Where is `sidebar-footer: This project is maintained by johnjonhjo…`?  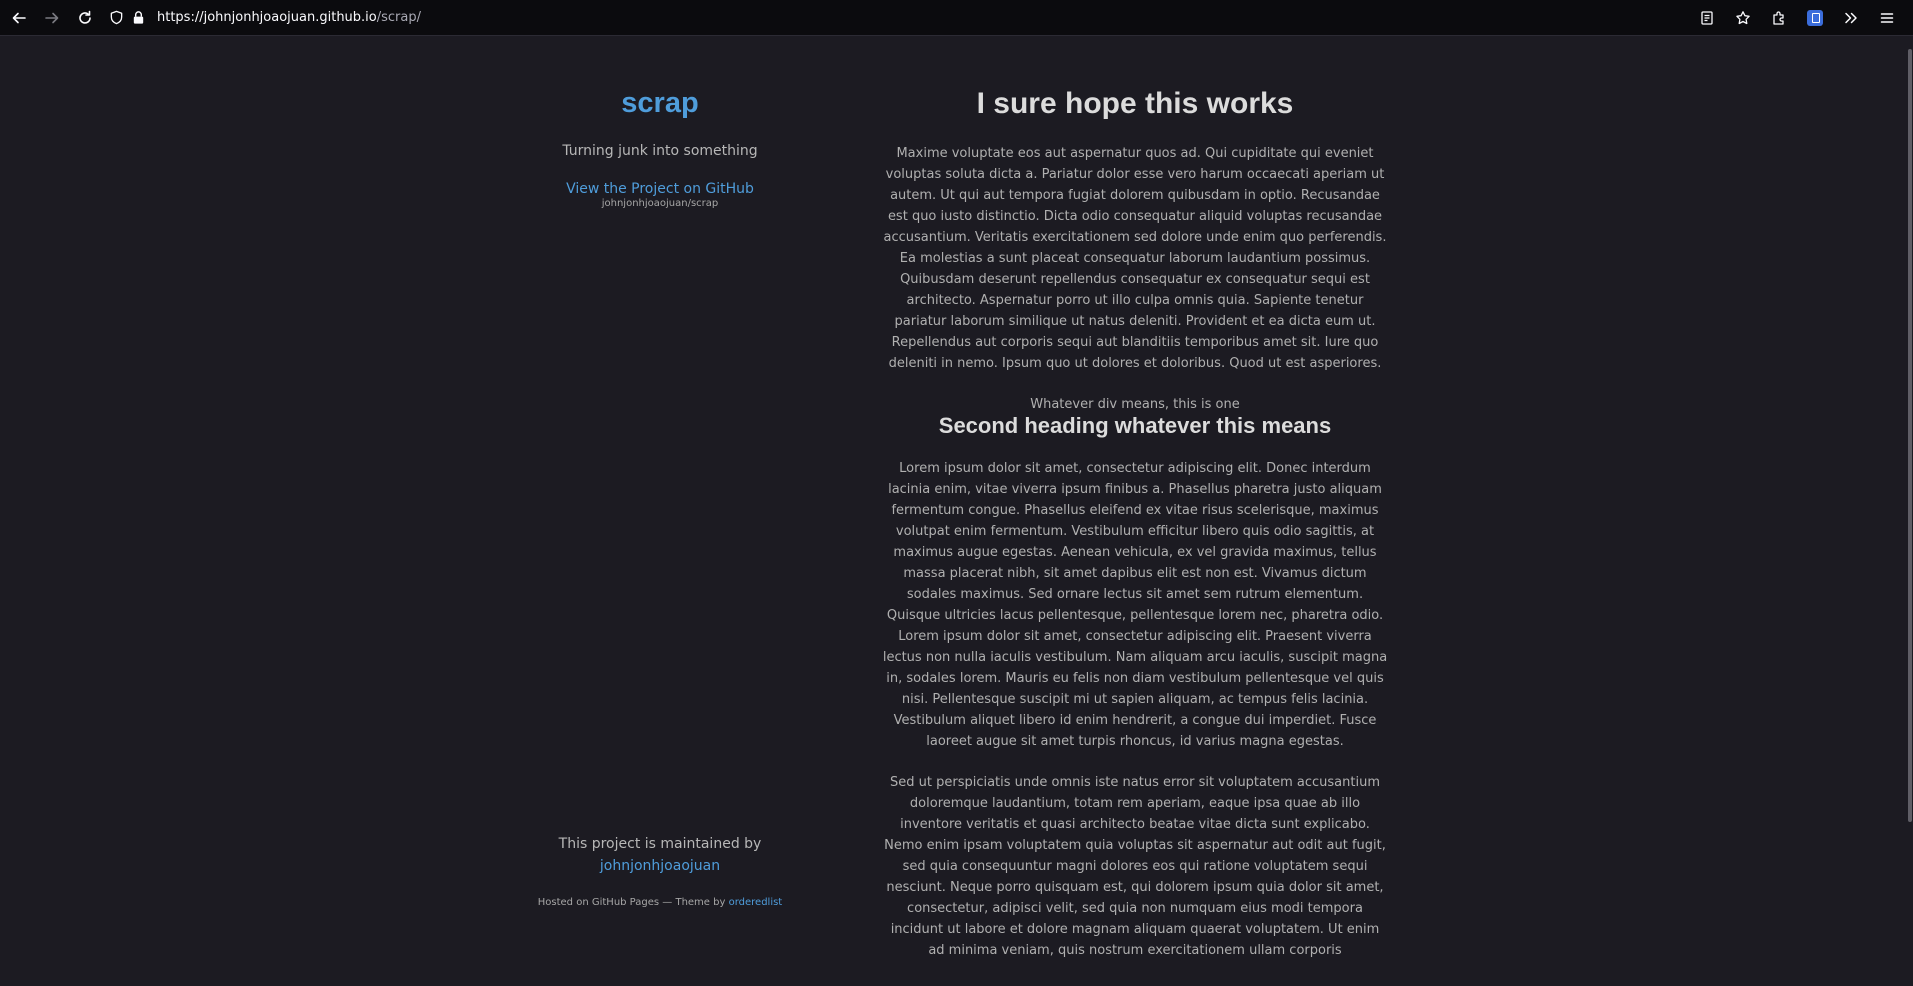 sidebar-footer: This project is maintained by johnjonhjo… is located at coordinates (660, 871).